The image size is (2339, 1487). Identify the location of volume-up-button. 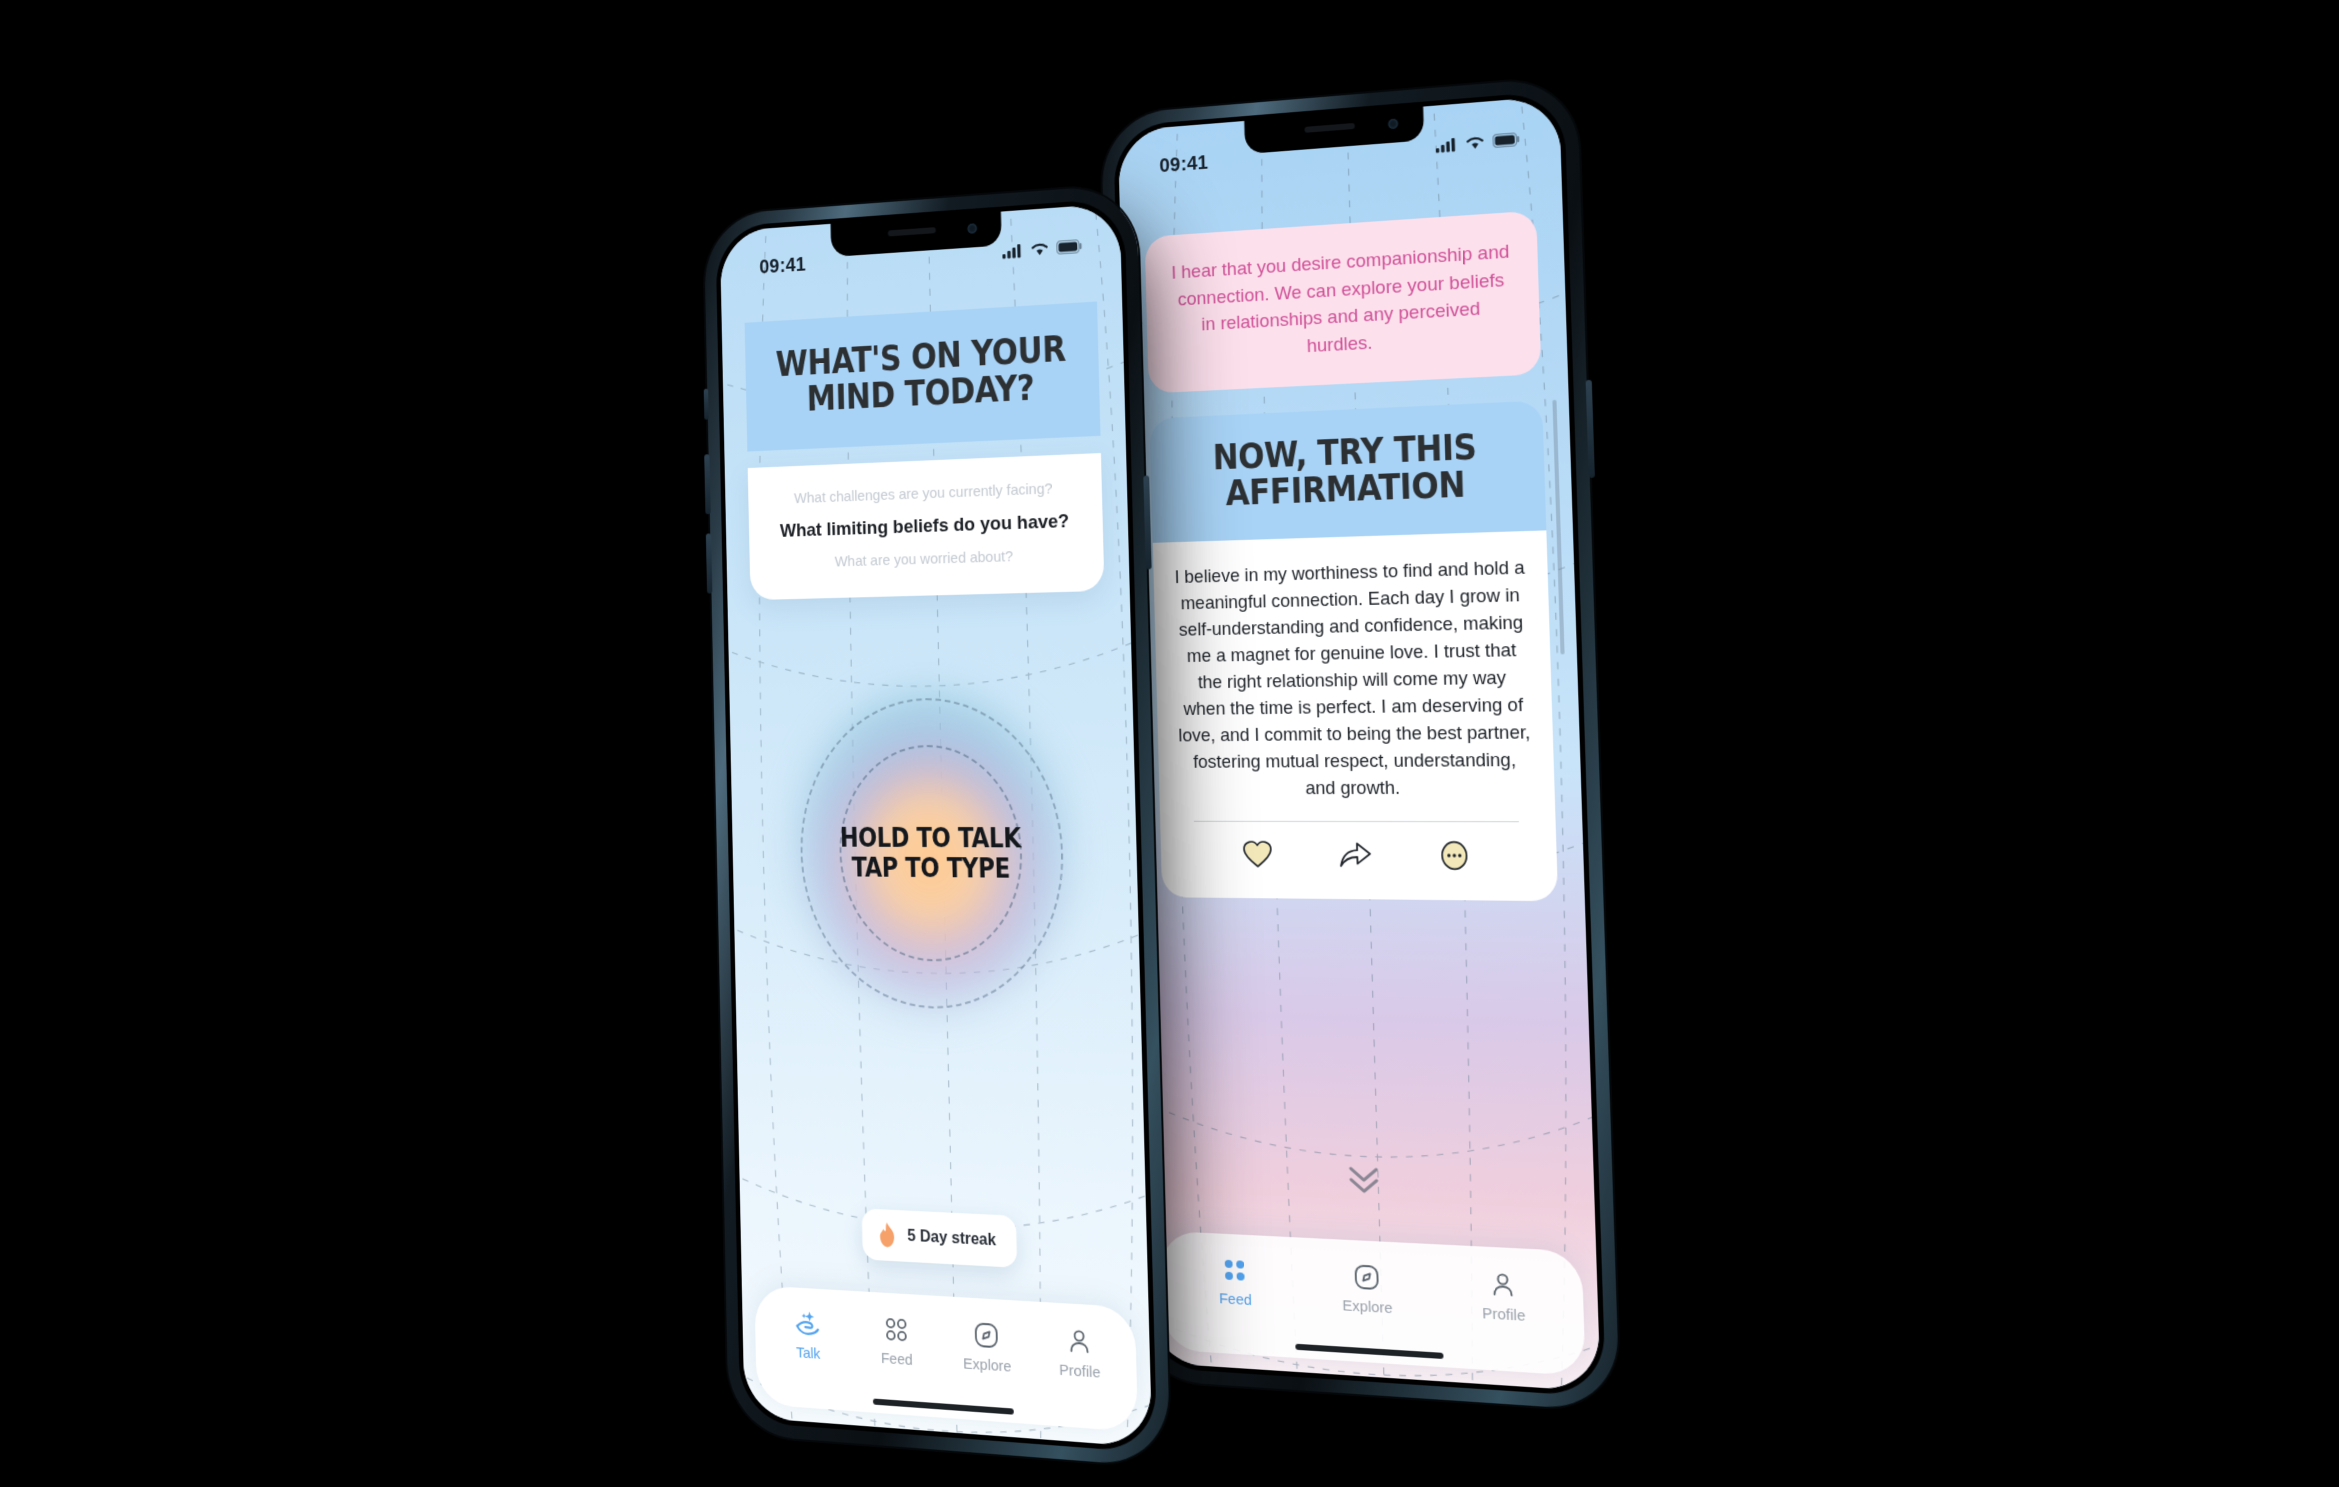
(707, 484).